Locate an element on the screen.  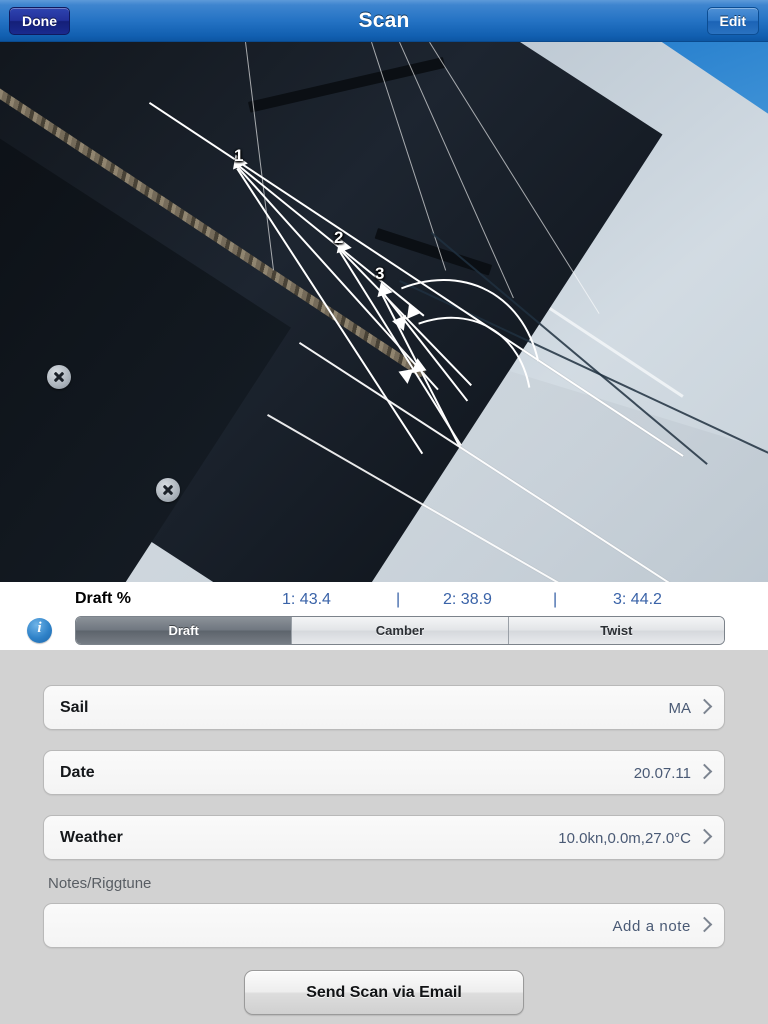
tab-draft: Draft is located at coordinates (184, 630).